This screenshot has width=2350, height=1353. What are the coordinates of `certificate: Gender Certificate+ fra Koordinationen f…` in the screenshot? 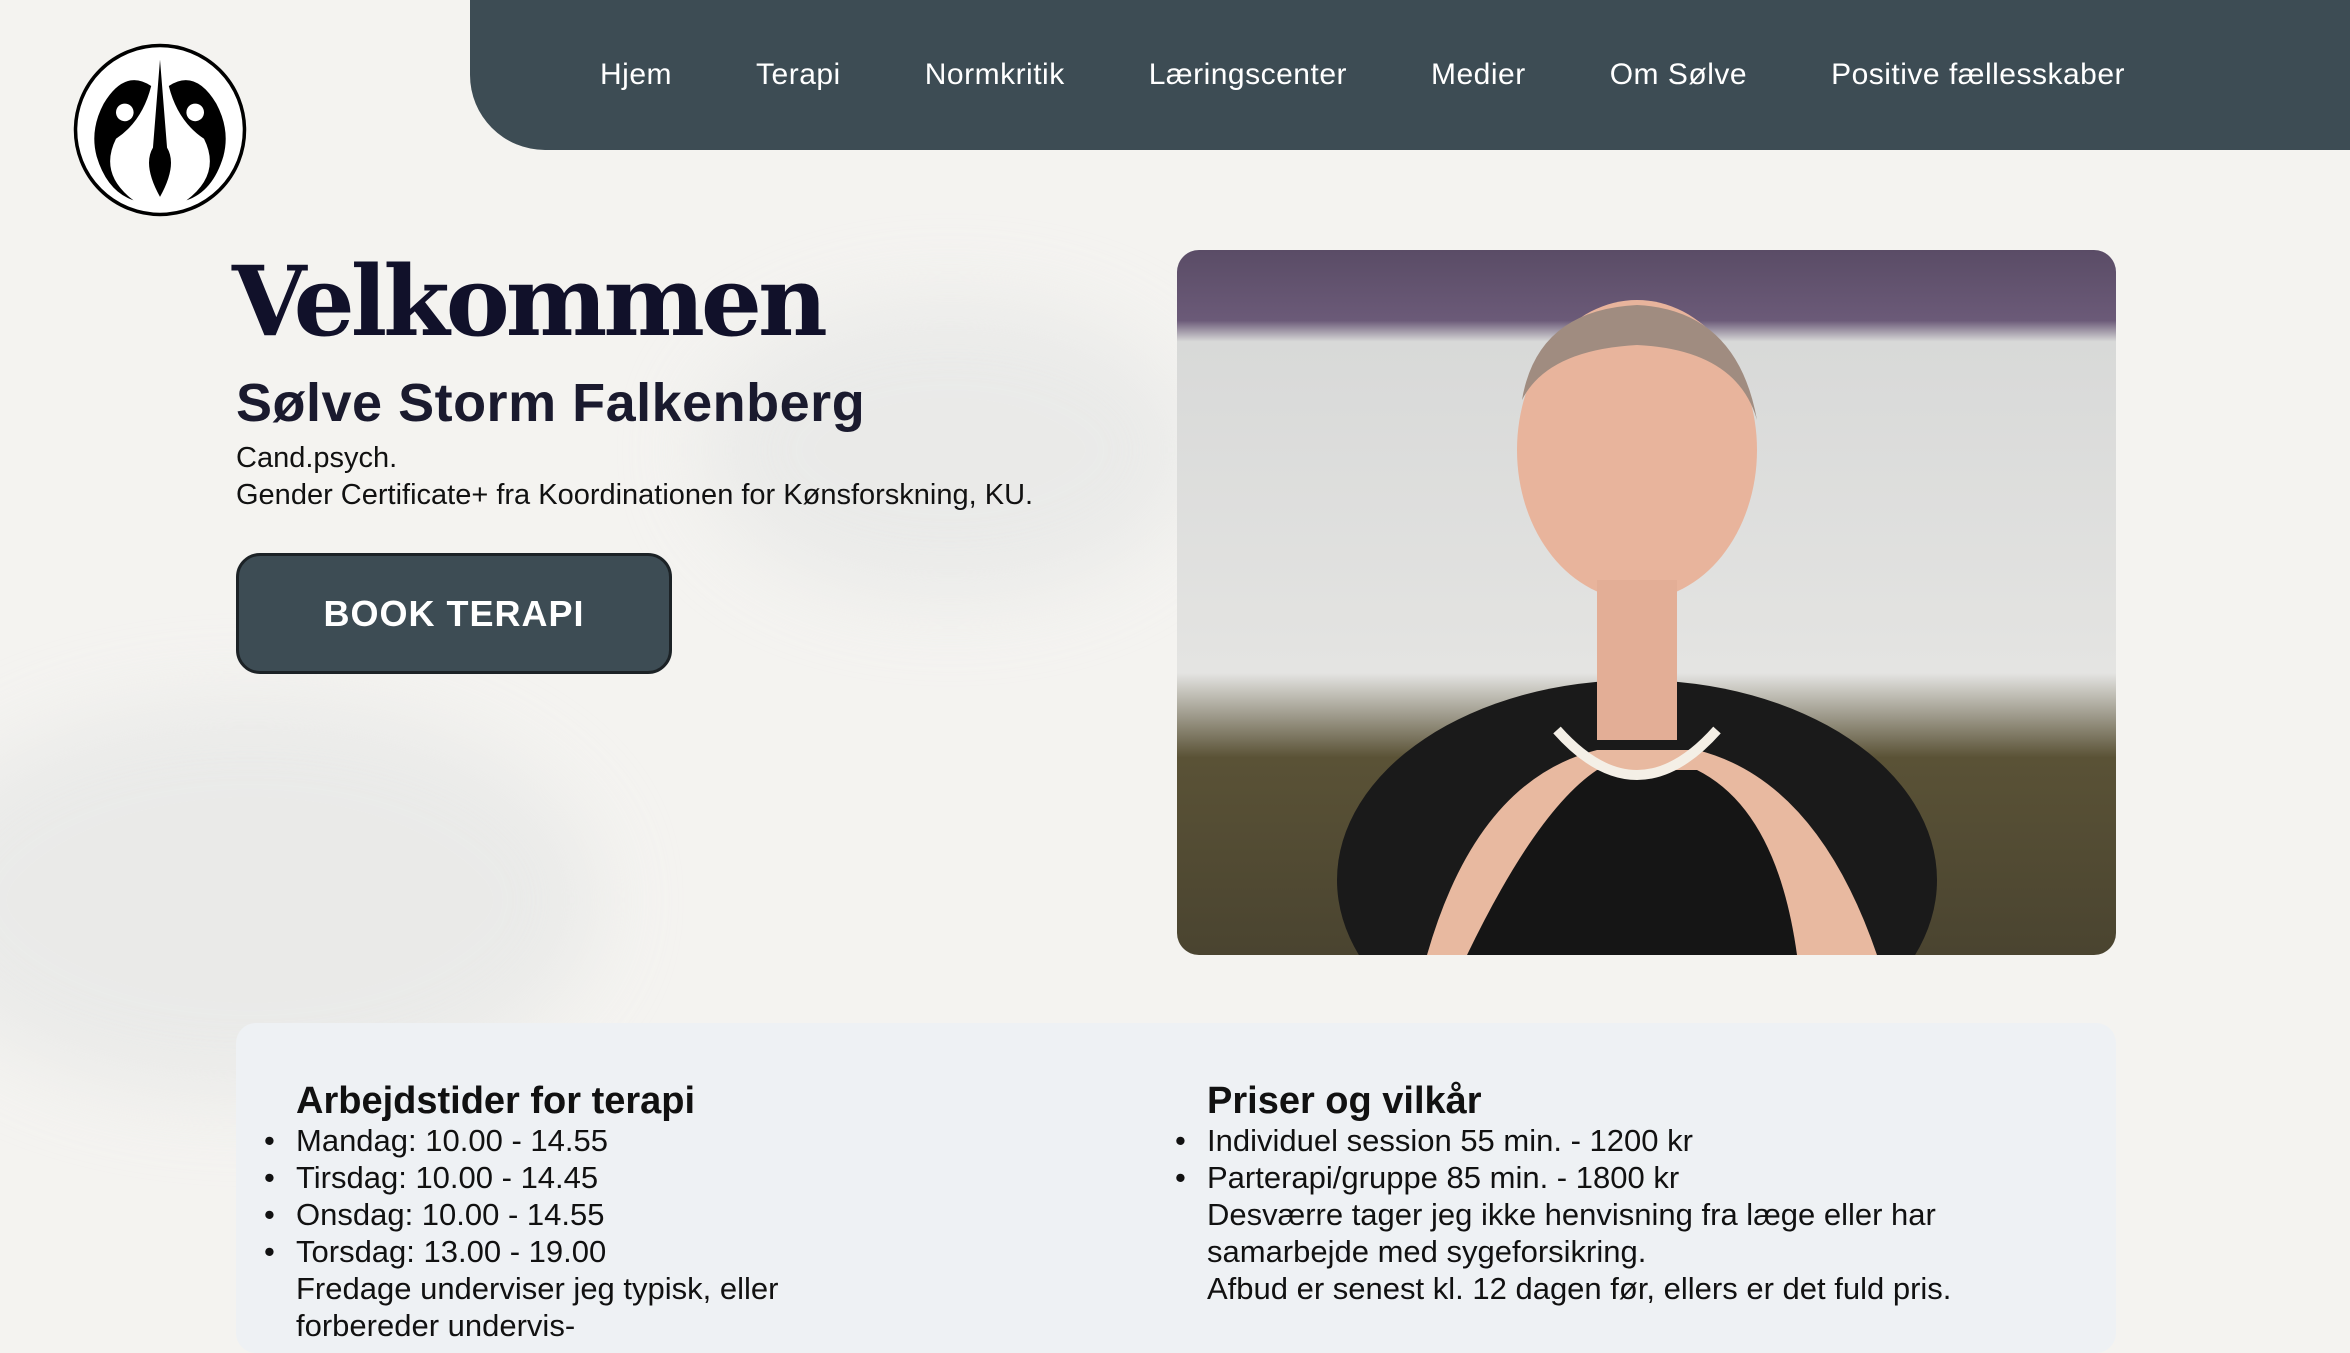 It's located at (635, 495).